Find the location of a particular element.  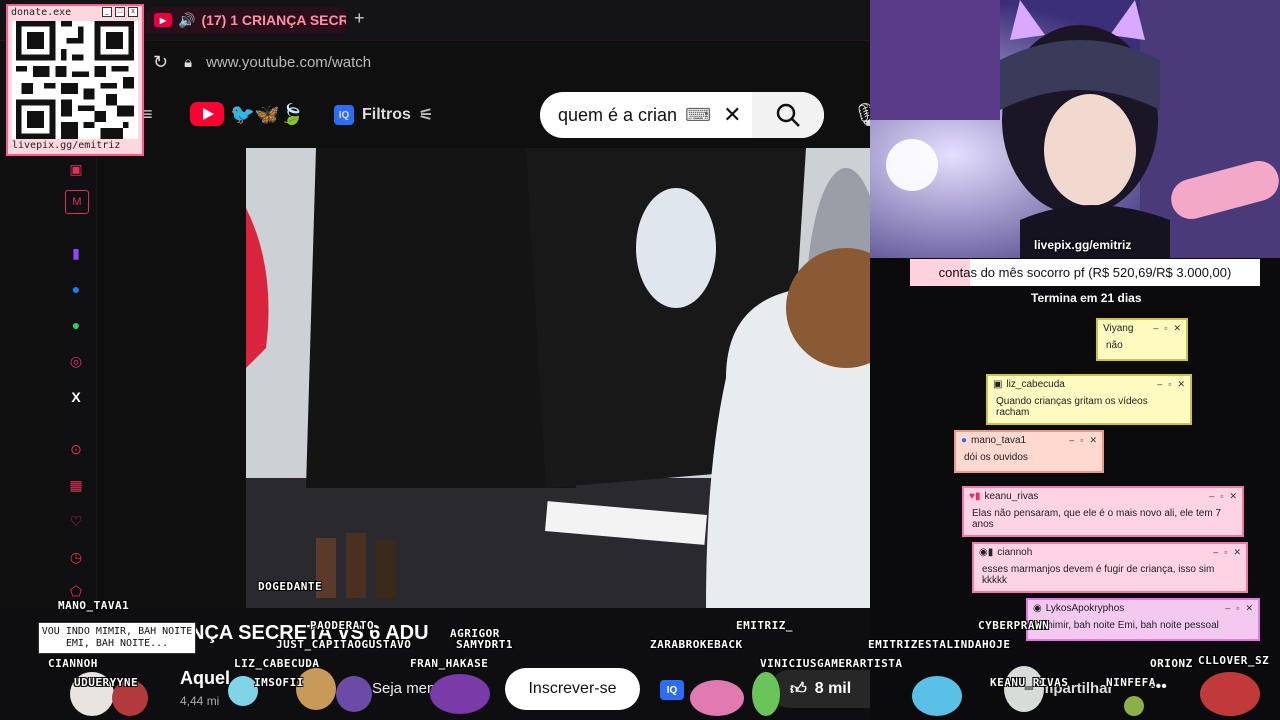

maximize-icon: □ is located at coordinates (120, 12).